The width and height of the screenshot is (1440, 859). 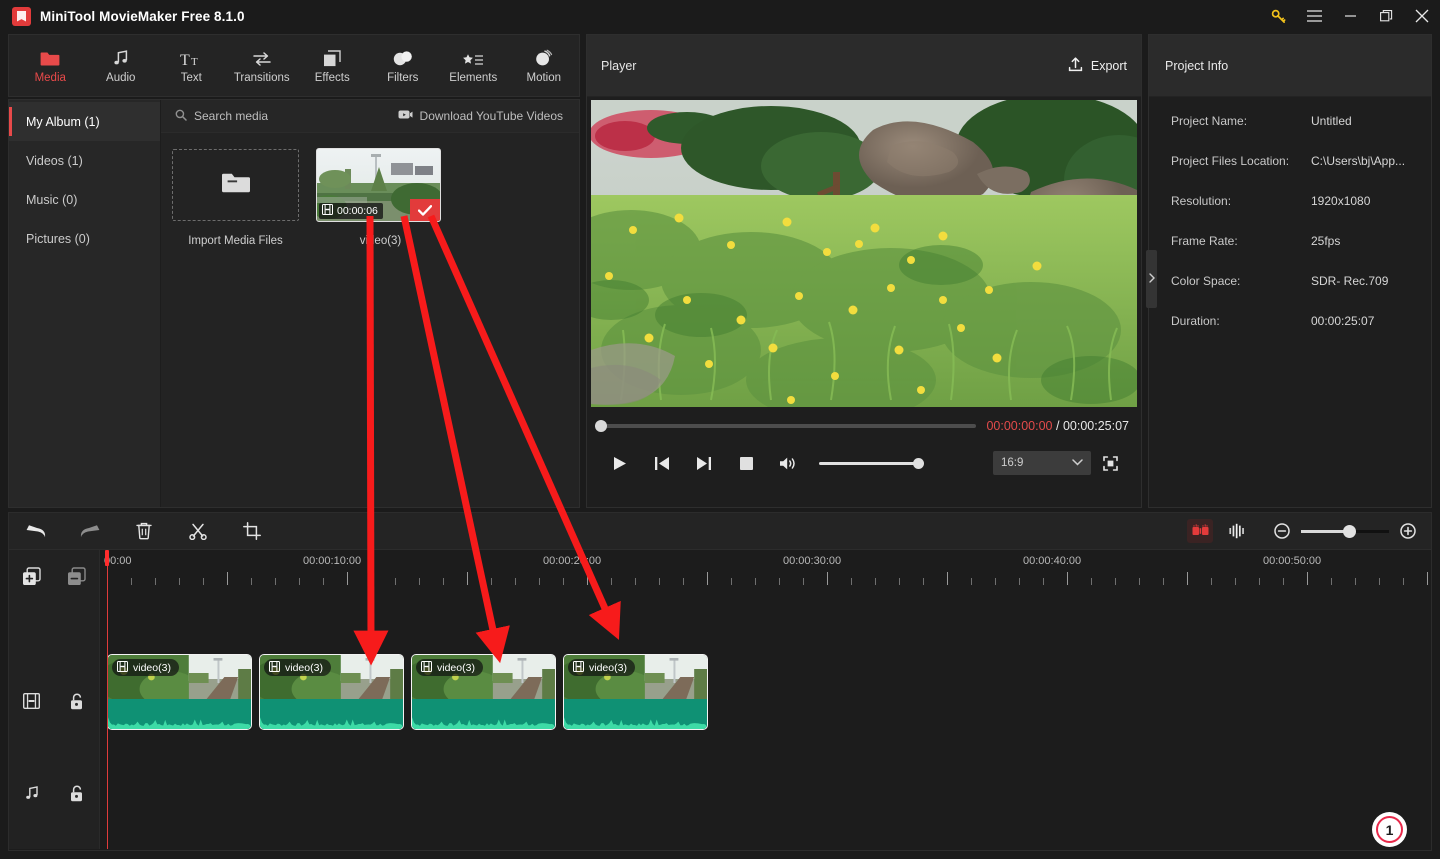 What do you see at coordinates (1042, 463) in the screenshot?
I see `aspect-ratio-select: 16:9` at bounding box center [1042, 463].